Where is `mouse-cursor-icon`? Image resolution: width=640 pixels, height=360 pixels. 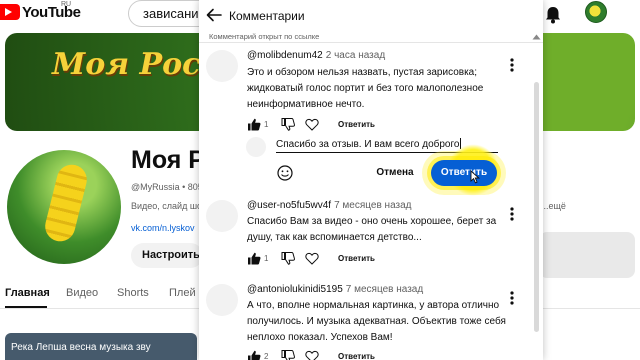 mouse-cursor-icon is located at coordinates (475, 177).